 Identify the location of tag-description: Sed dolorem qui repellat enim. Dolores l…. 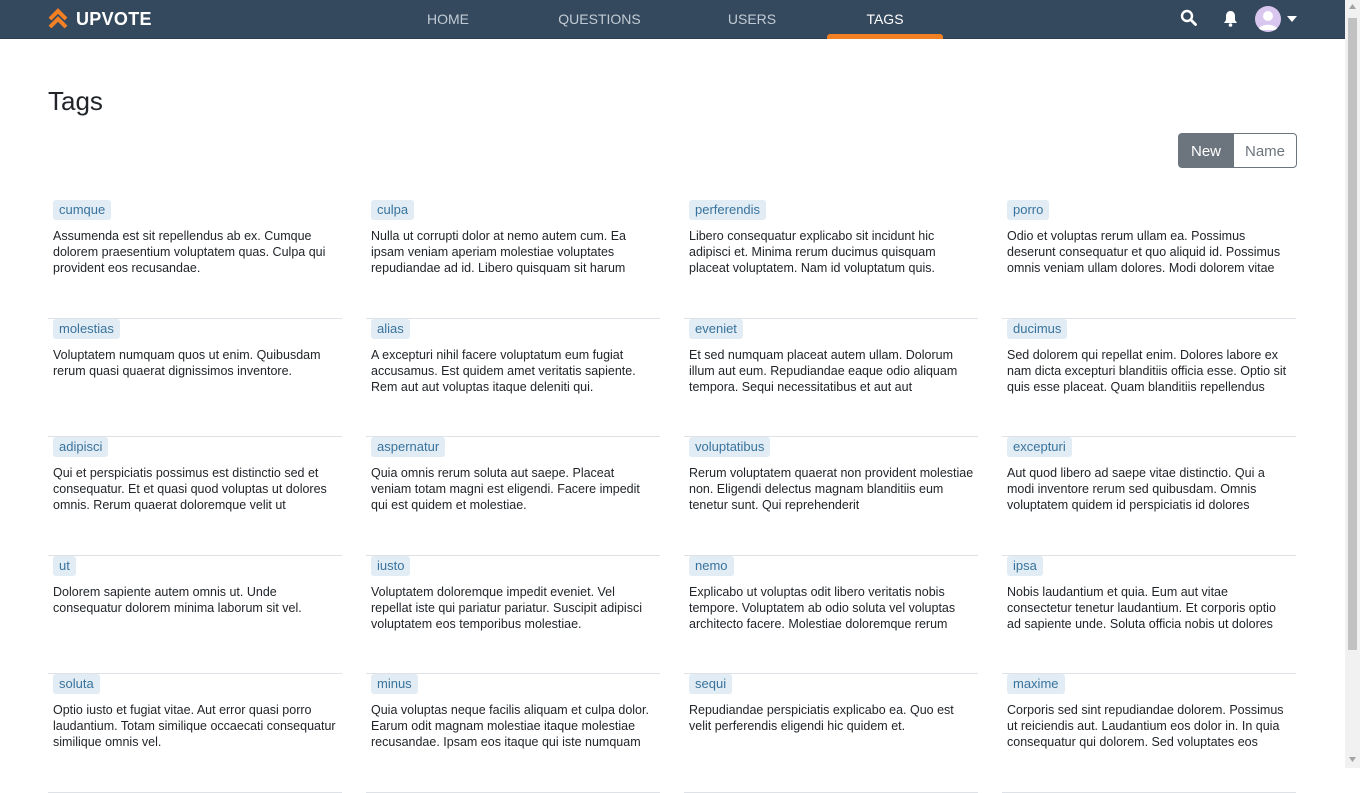
(1147, 370).